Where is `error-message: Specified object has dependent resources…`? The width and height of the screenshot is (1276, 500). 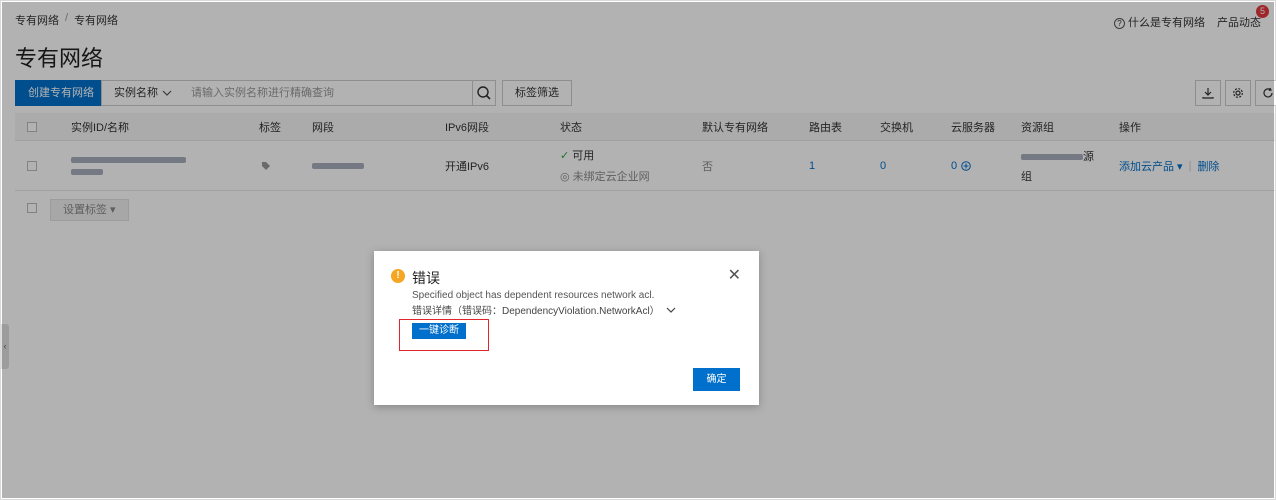
error-message: Specified object has dependent resources… is located at coordinates (533, 295).